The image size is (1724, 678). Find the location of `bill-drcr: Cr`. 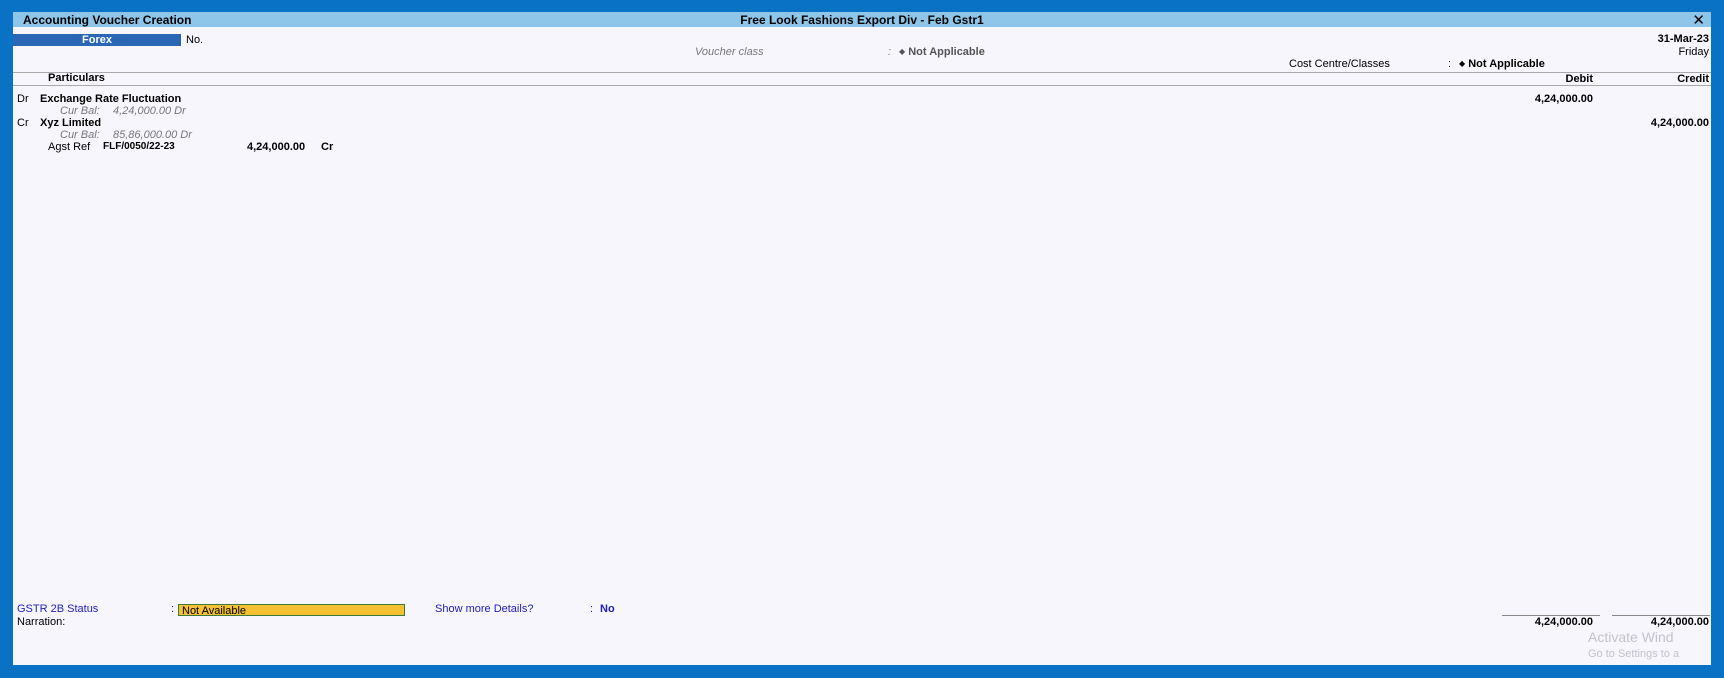

bill-drcr: Cr is located at coordinates (327, 147).